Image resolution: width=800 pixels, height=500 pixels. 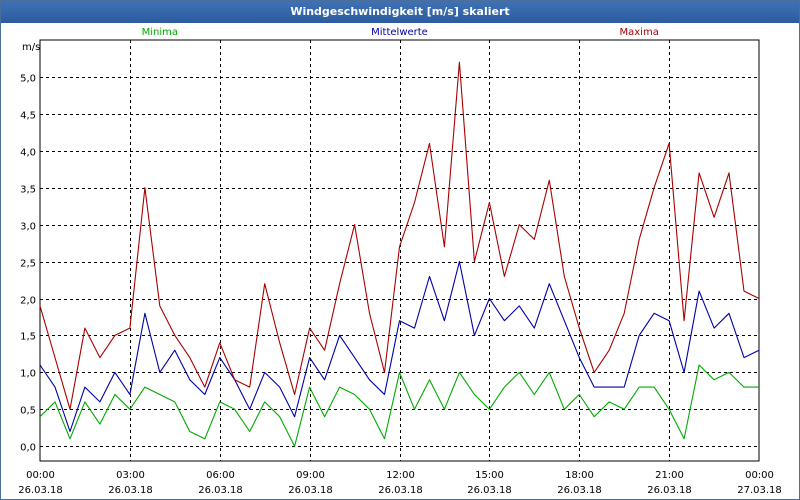 What do you see at coordinates (489, 475) in the screenshot?
I see `x-tick-time: 15:00` at bounding box center [489, 475].